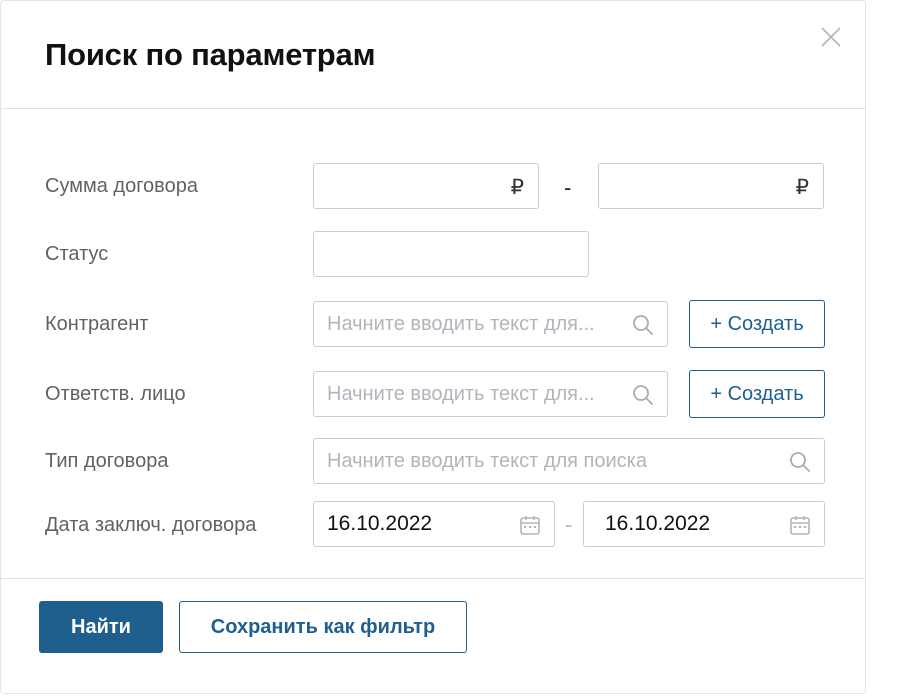 The image size is (904, 698). What do you see at coordinates (757, 394) in the screenshot?
I see `create-responsible-button: + Создать` at bounding box center [757, 394].